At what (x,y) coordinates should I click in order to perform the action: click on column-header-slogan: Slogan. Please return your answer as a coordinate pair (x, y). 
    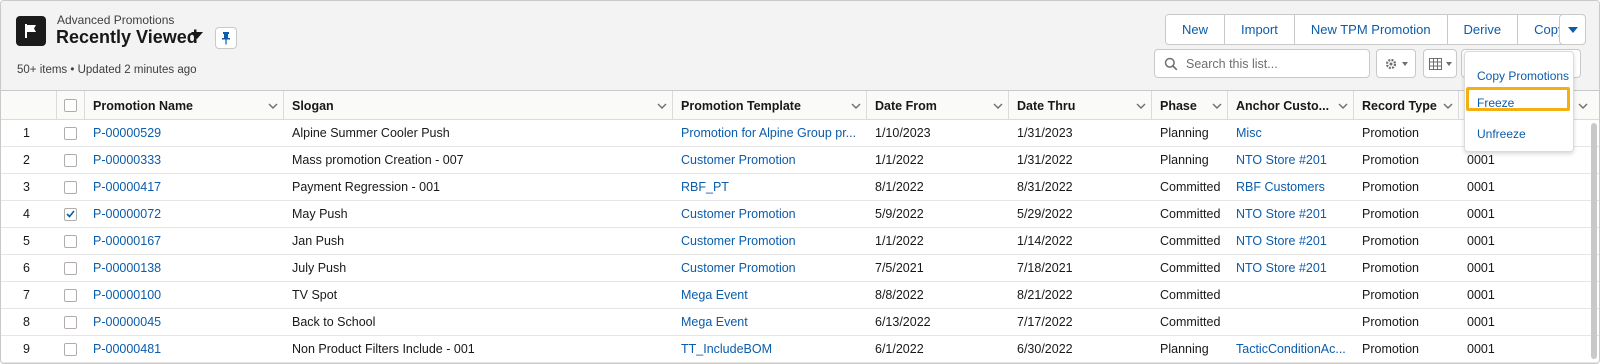
    Looking at the image, I should click on (478, 105).